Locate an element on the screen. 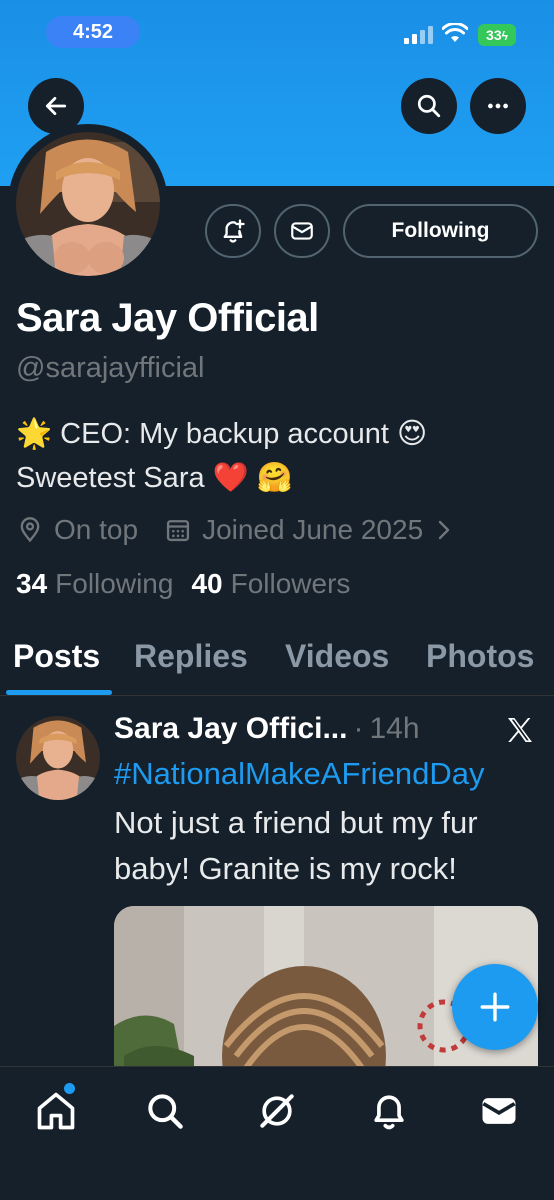 Image resolution: width=554 pixels, height=1200 pixels. signal-icon is located at coordinates (419, 35).